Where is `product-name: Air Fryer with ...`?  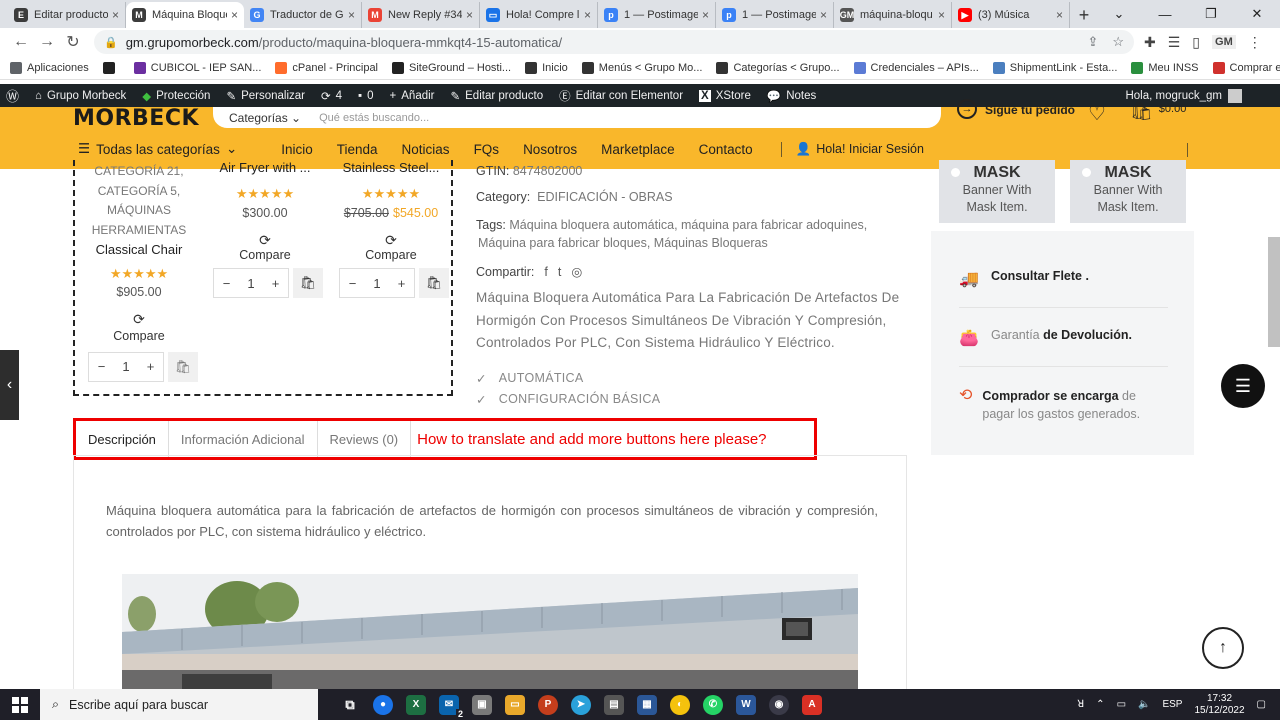
product-name: Air Fryer with ... is located at coordinates (265, 168).